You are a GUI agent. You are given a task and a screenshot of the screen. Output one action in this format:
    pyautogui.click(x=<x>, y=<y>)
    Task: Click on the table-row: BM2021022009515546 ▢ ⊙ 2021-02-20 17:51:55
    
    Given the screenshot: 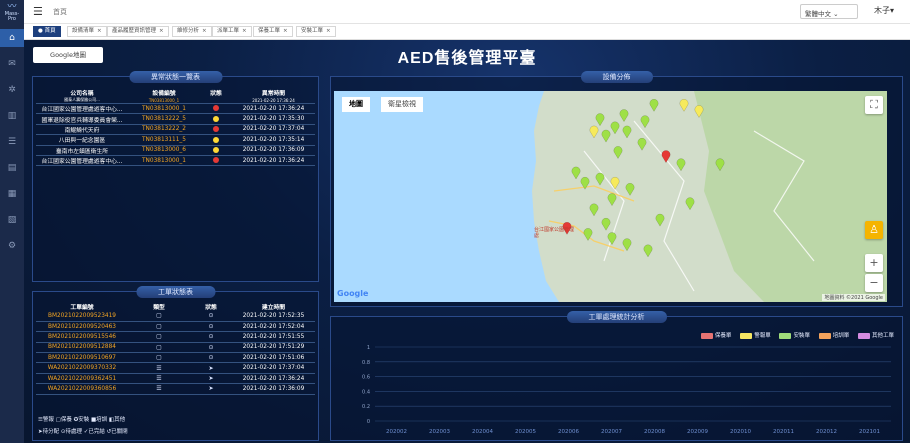 What is the action you would take?
    pyautogui.click(x=175, y=337)
    